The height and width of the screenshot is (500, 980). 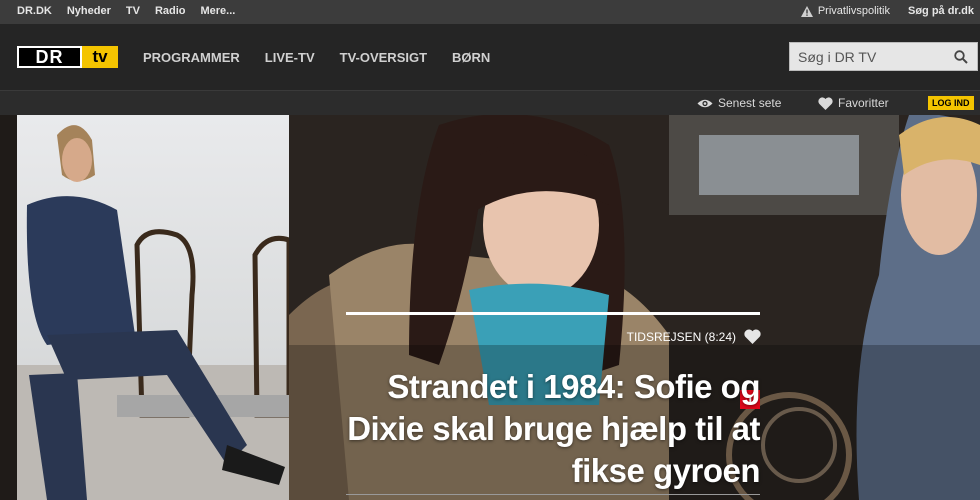 What do you see at coordinates (191, 57) in the screenshot?
I see `nav-programmer: PROGRAMMER` at bounding box center [191, 57].